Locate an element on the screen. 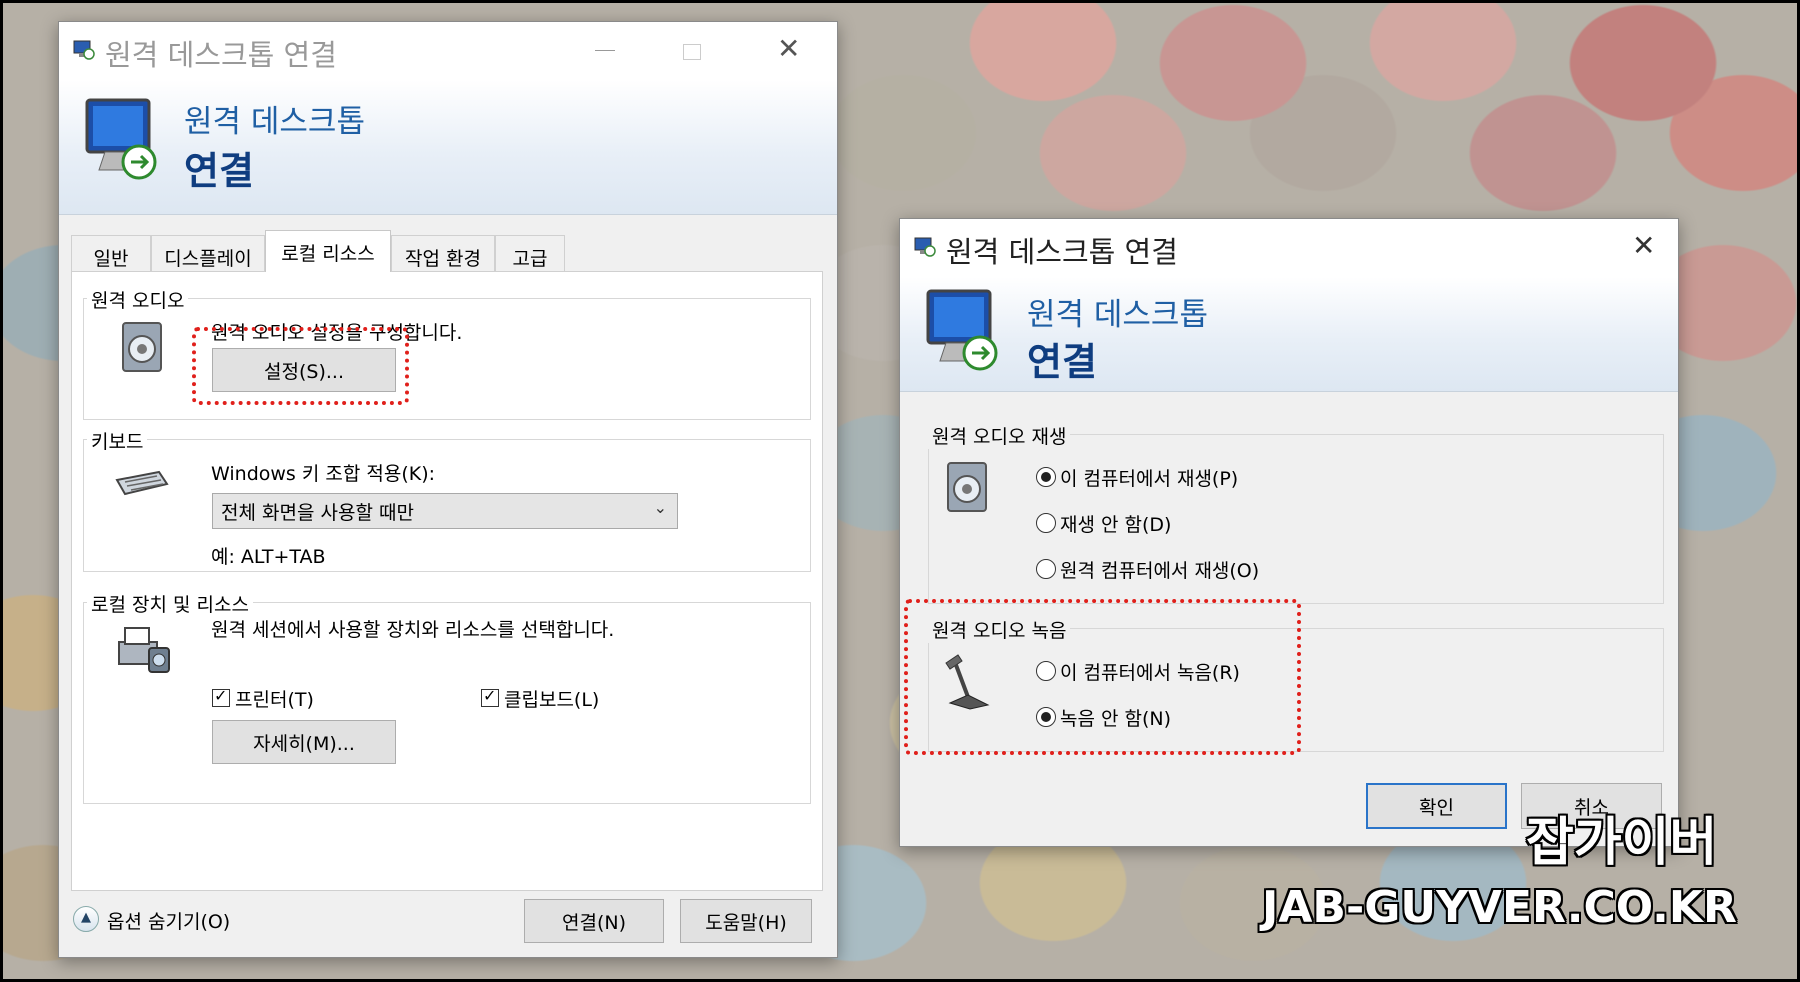 The width and height of the screenshot is (1800, 982). watermark-url: JAB-GUYVER.CO.KR is located at coordinates (1499, 907).